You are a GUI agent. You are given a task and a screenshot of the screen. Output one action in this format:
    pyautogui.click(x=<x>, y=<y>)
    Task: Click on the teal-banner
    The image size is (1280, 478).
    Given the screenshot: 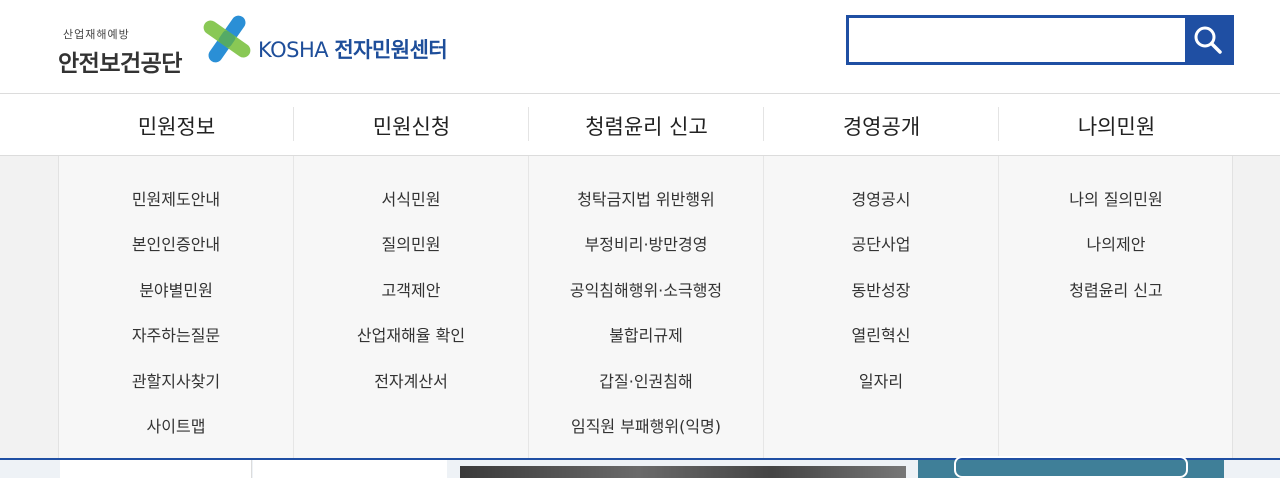 What is the action you would take?
    pyautogui.click(x=1071, y=467)
    